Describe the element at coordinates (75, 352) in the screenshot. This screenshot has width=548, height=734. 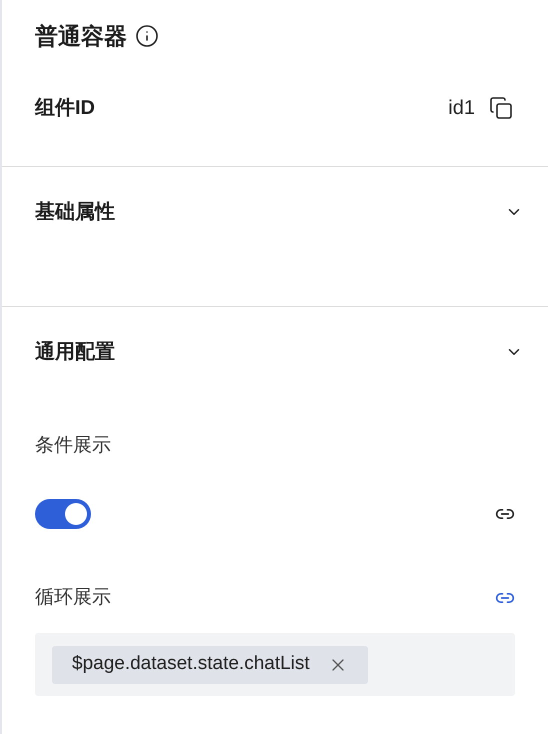
I see `section-title: 通用配置` at that location.